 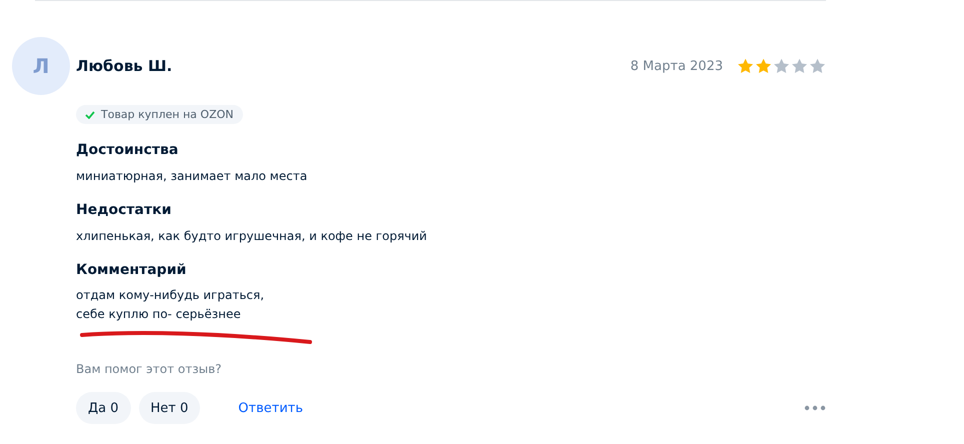 I want to click on section-heading: Достоинства, so click(x=128, y=150).